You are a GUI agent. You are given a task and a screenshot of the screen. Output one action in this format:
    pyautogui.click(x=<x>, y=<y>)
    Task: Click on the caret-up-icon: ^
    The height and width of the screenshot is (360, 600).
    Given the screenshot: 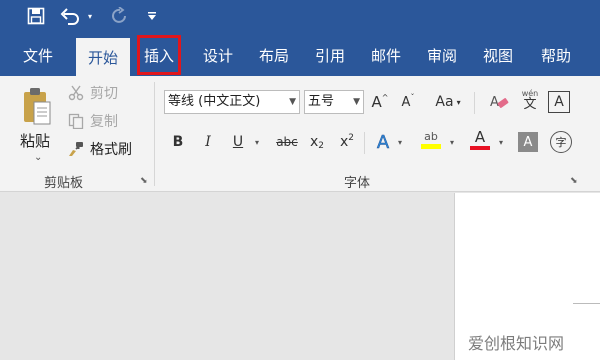 What is the action you would take?
    pyautogui.click(x=385, y=97)
    